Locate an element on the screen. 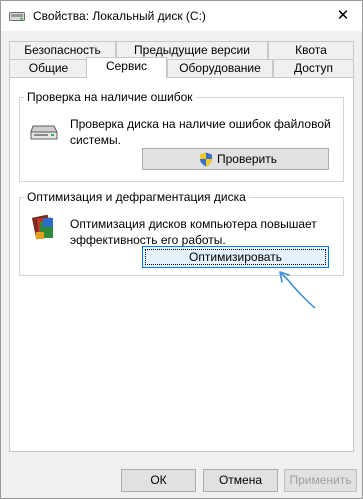 This screenshot has height=499, width=363. cancel-button: Отмена is located at coordinates (240, 480).